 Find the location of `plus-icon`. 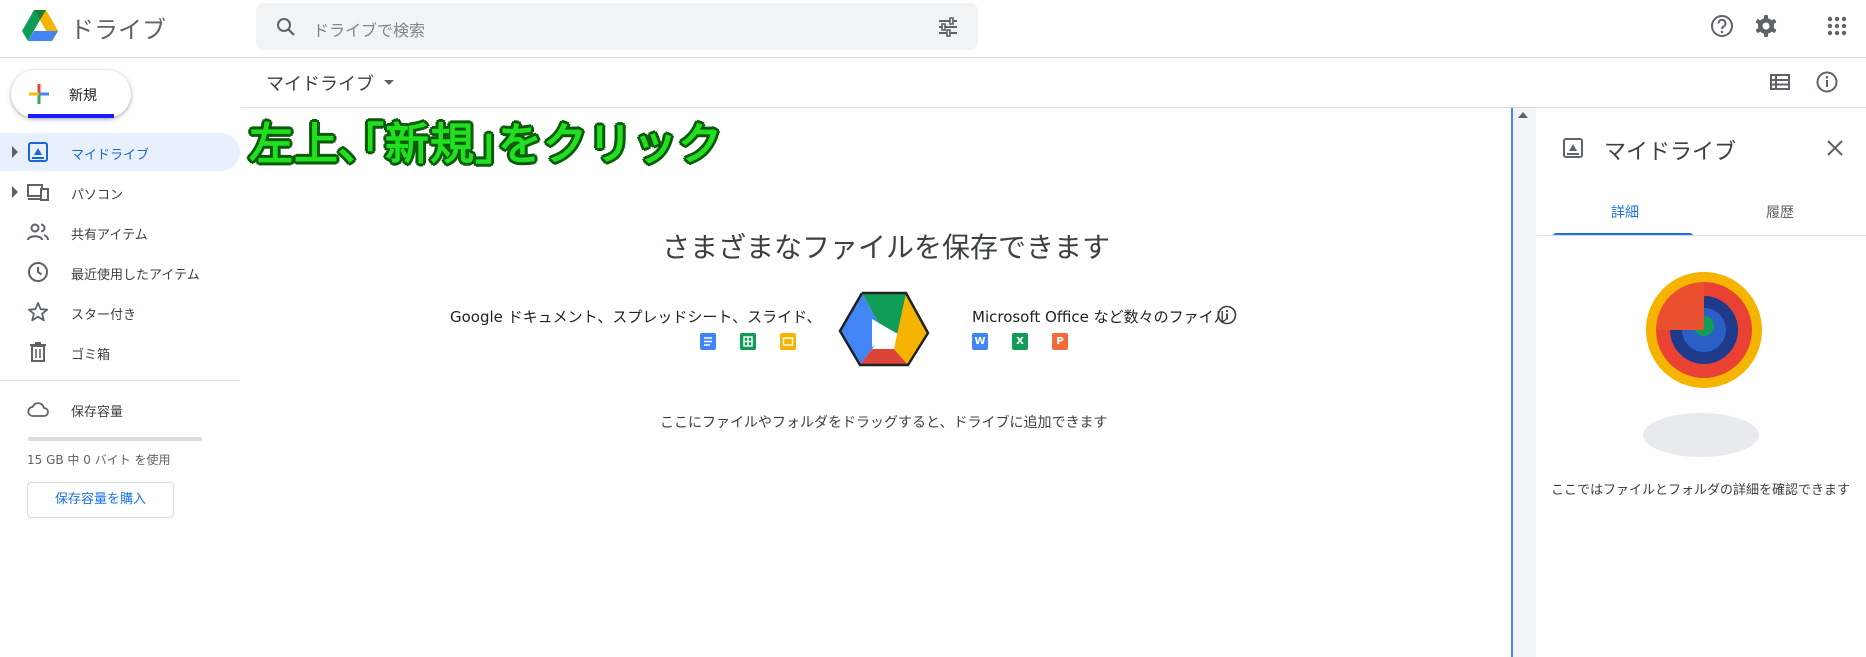

plus-icon is located at coordinates (39, 94).